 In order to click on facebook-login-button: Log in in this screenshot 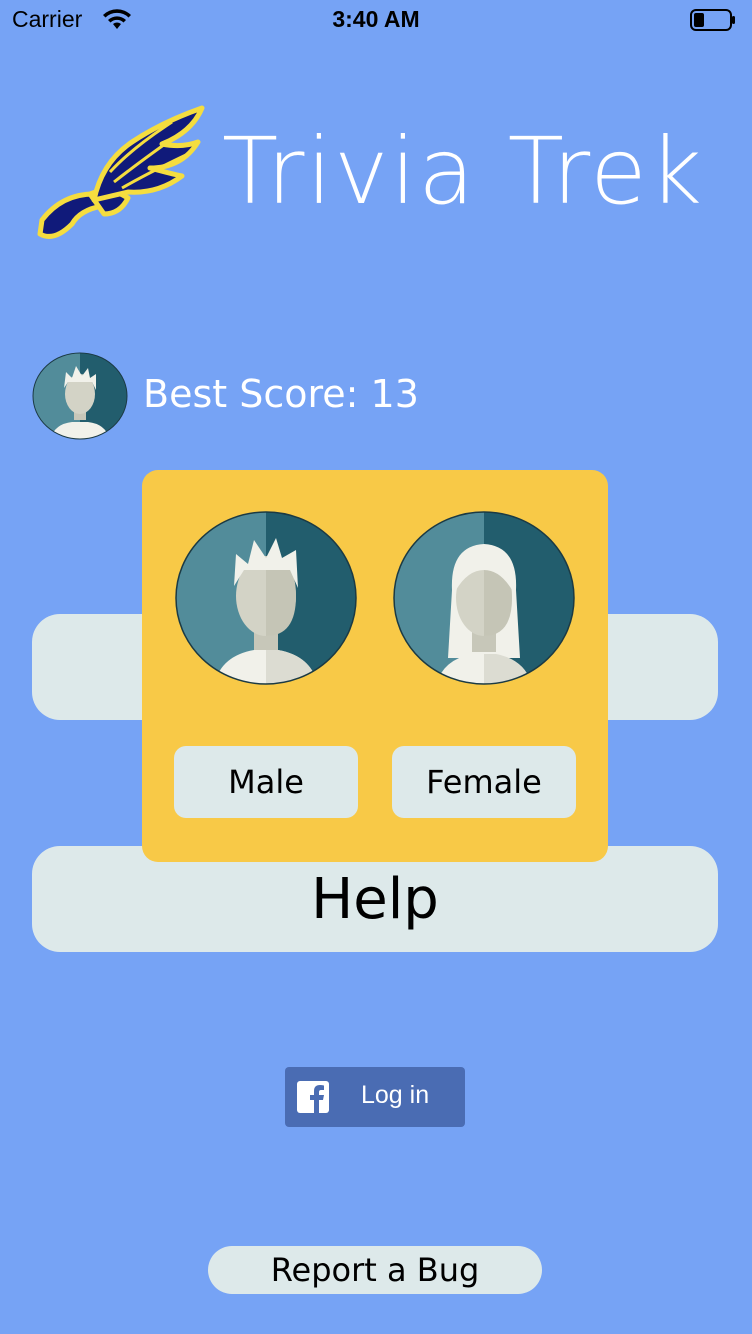, I will do `click(375, 1097)`.